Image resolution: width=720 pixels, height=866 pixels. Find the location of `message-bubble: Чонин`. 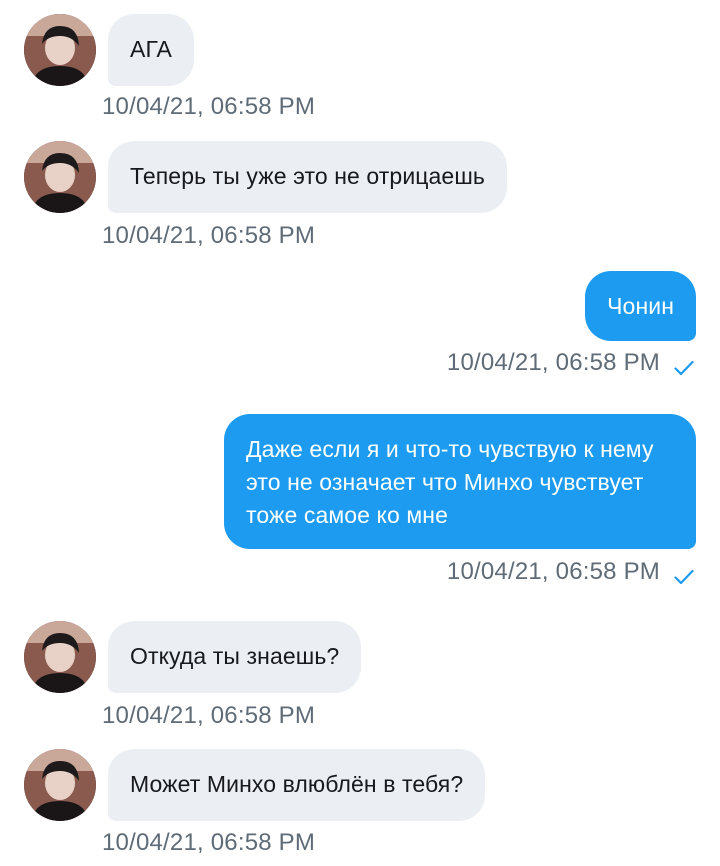

message-bubble: Чонин is located at coordinates (640, 306).